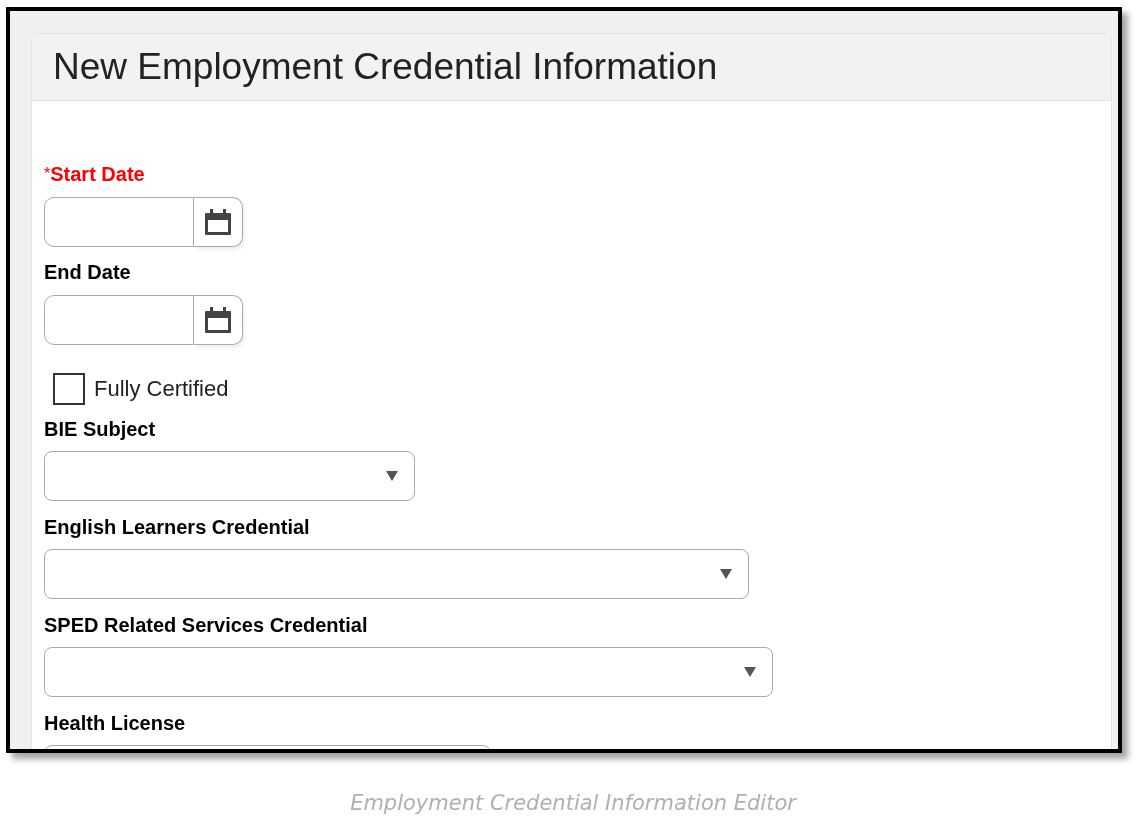 The image size is (1146, 830). What do you see at coordinates (573, 803) in the screenshot?
I see `caption: Employment Credential Information Editor` at bounding box center [573, 803].